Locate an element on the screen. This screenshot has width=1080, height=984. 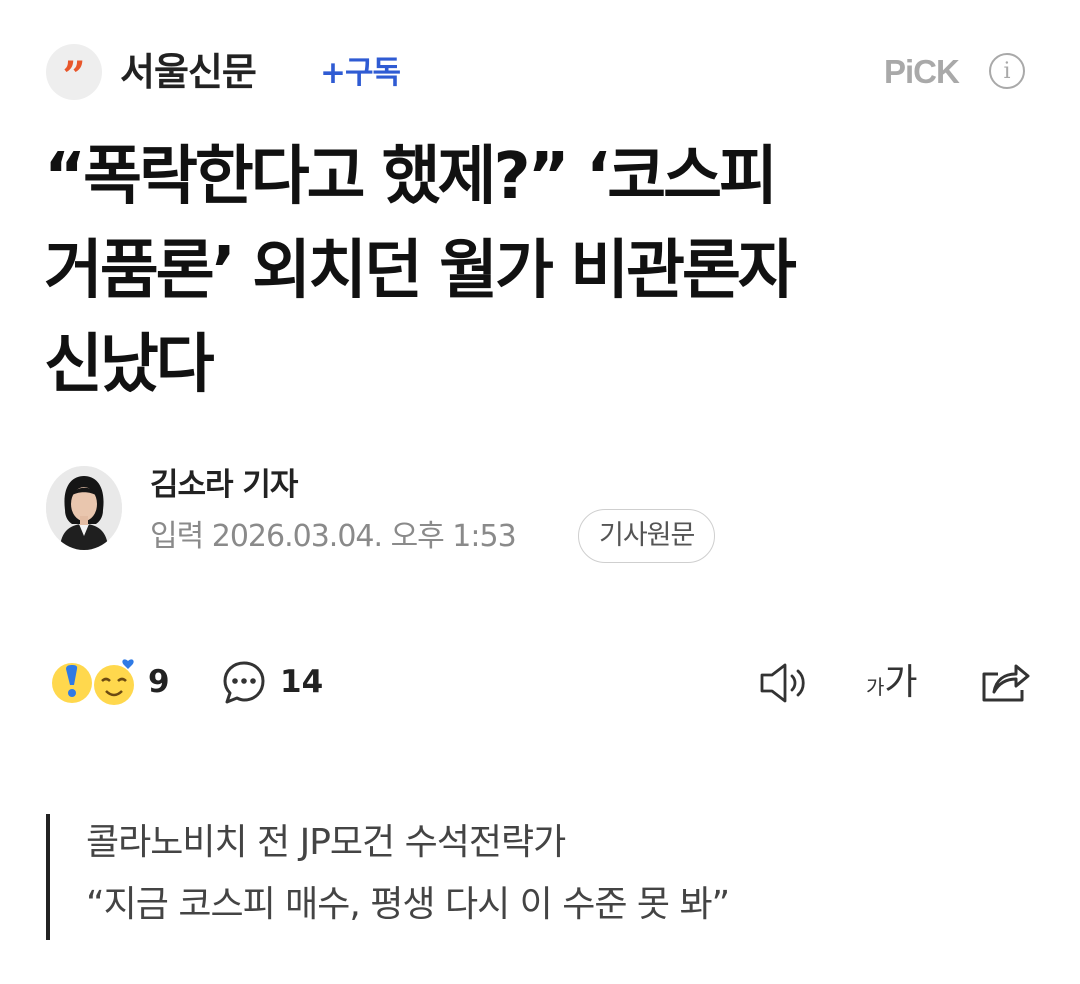
font-size-button: 가 가 is located at coordinates (892, 683).